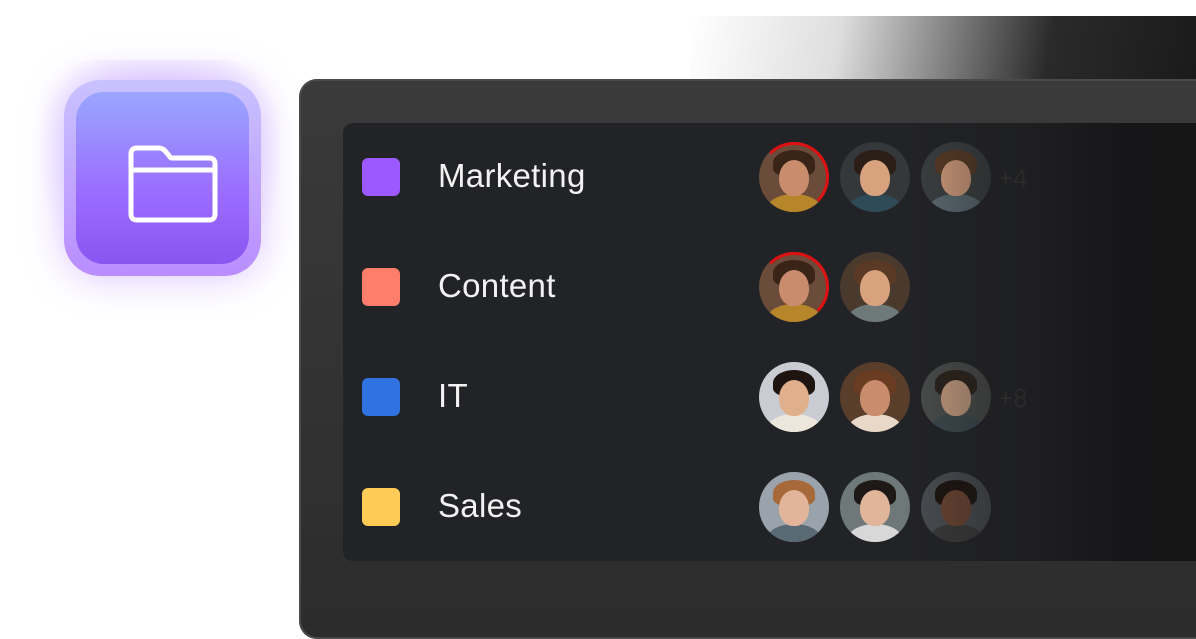 This screenshot has width=1196, height=639. I want to click on team-name: Sales, so click(480, 505).